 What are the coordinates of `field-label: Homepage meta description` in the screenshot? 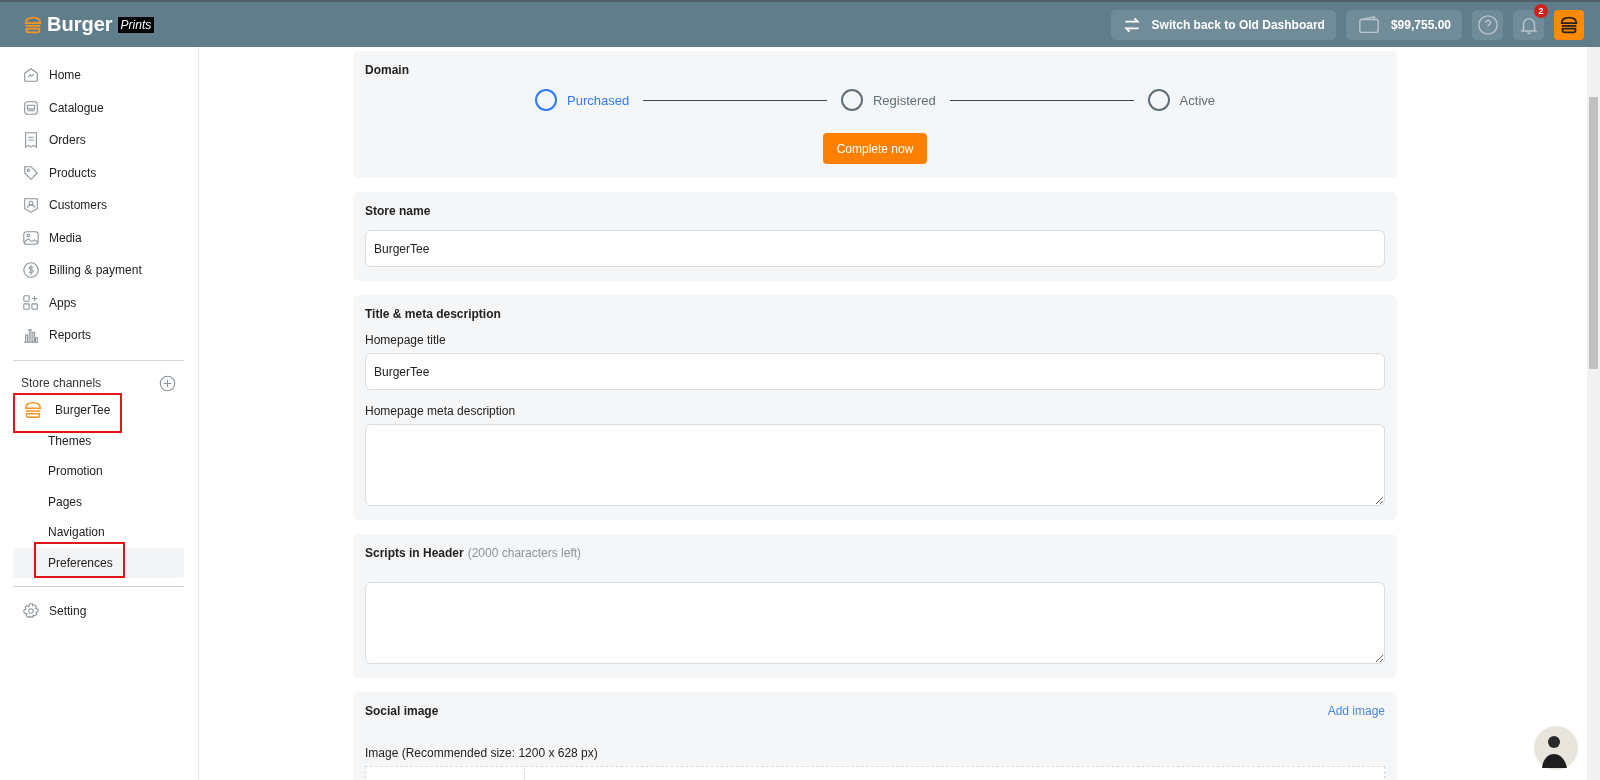 It's located at (441, 411).